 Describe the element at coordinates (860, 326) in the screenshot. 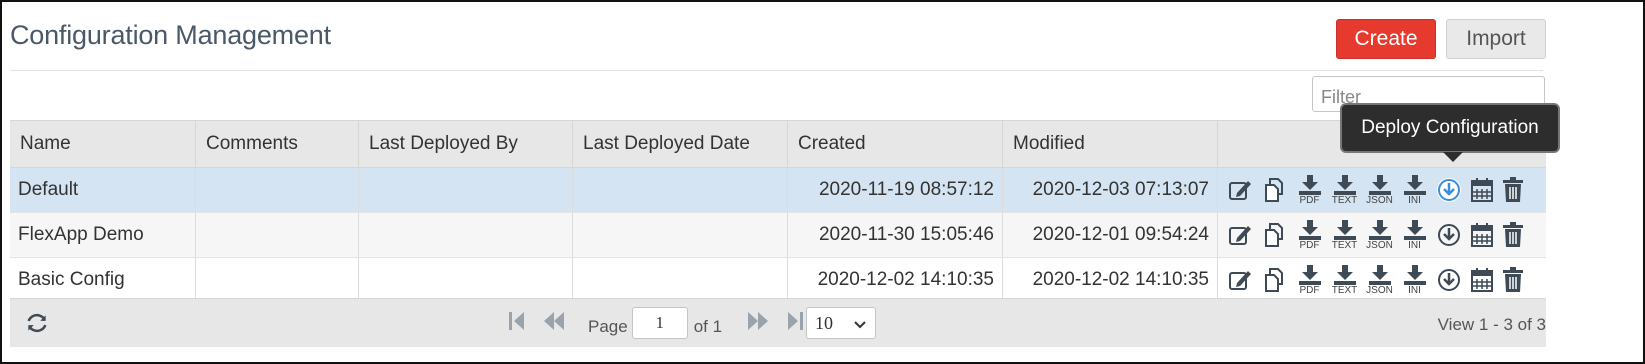

I see `chevron-down-icon` at that location.